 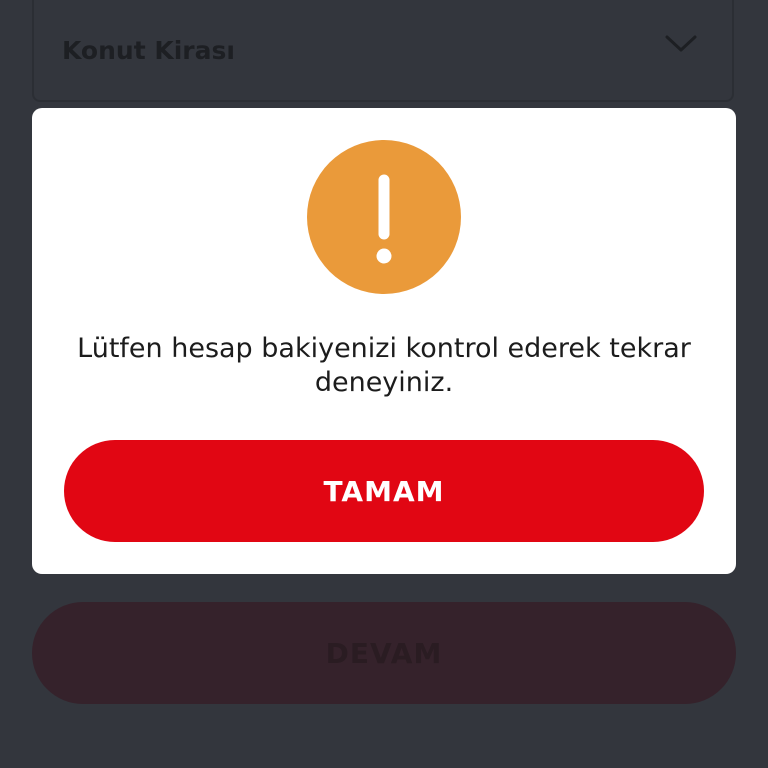 I want to click on ok-button: TAMAM, so click(x=384, y=491).